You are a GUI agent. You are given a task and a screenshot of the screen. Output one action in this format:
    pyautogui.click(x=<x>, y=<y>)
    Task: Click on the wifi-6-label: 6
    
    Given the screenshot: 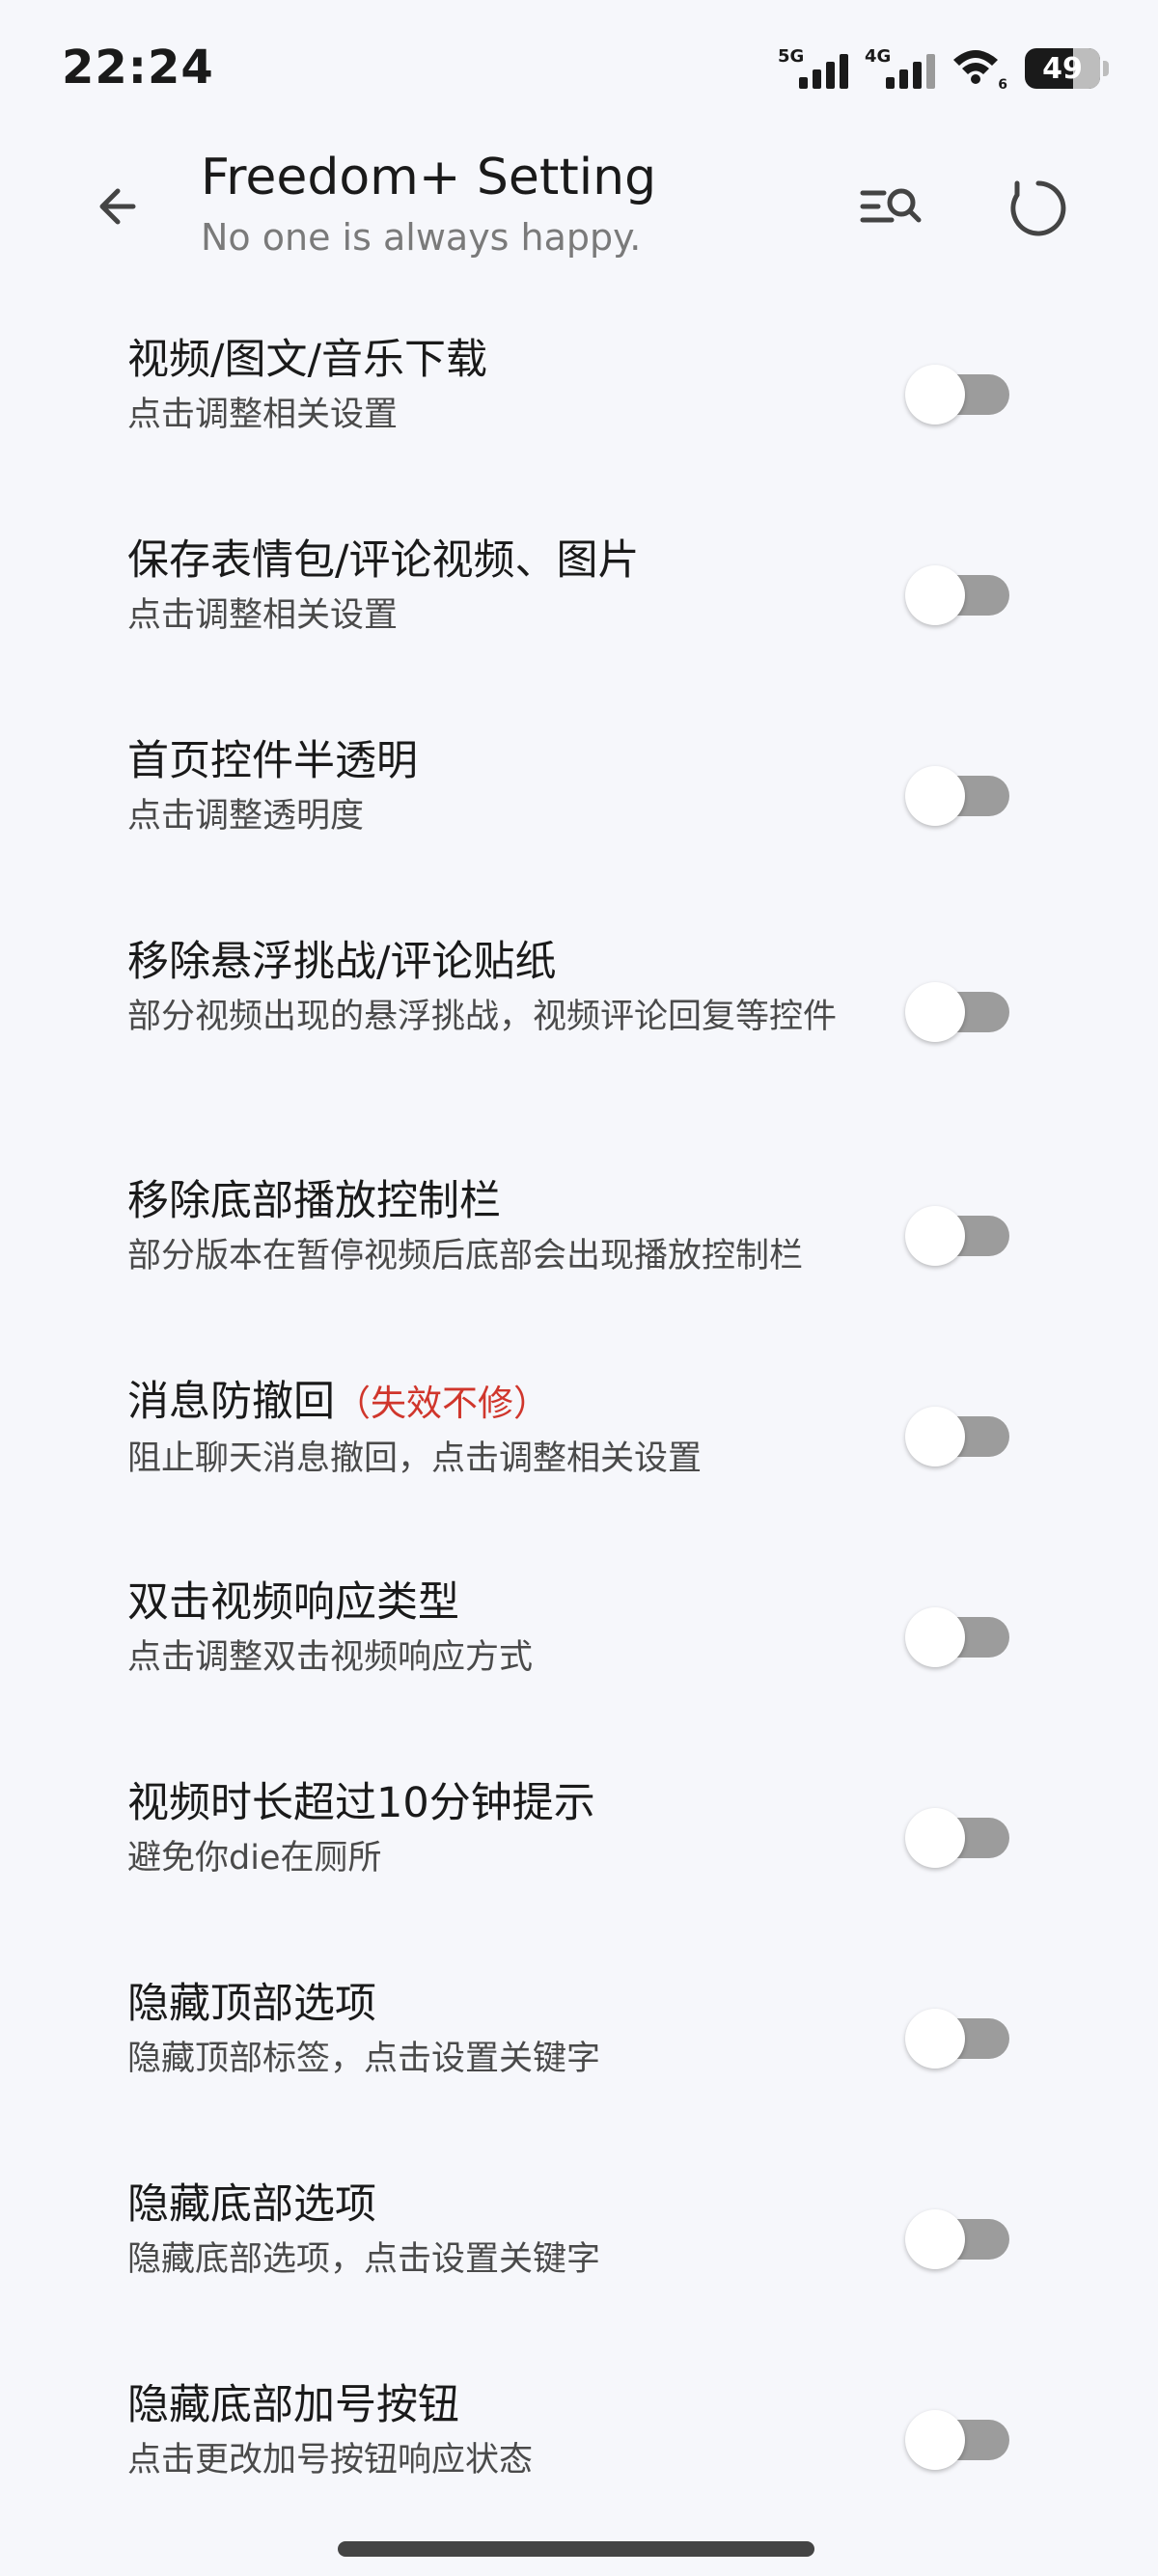 What is the action you would take?
    pyautogui.click(x=1002, y=85)
    